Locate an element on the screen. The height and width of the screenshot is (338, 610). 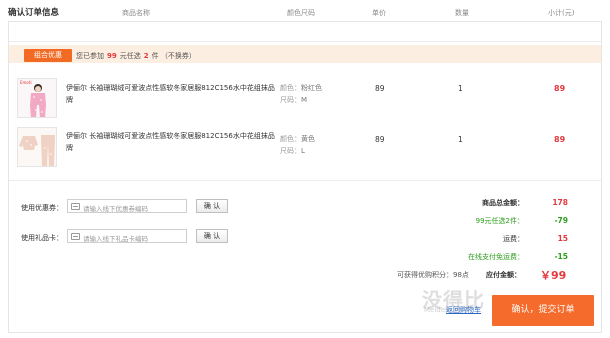
promo-prefix: 您已参加 is located at coordinates (90, 56).